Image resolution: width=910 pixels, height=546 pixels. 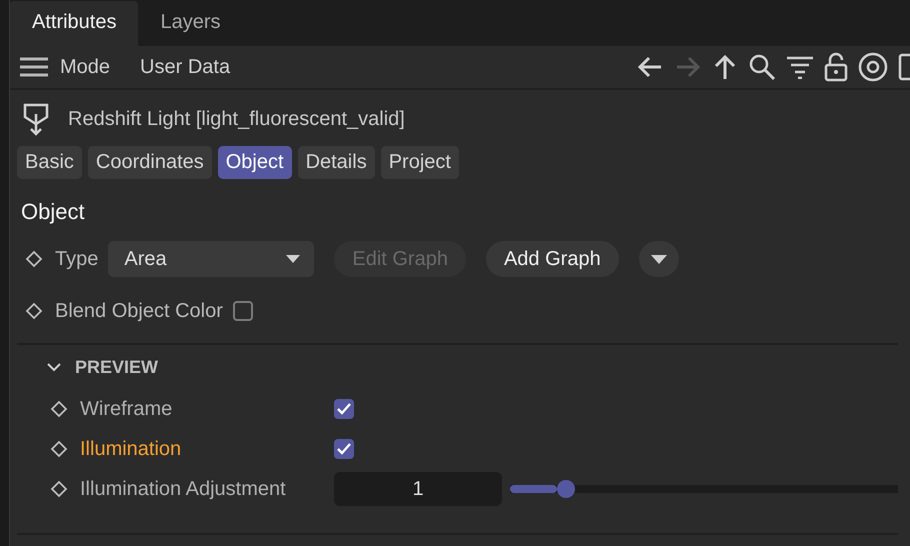 I want to click on field-label: Illumination, so click(x=131, y=449).